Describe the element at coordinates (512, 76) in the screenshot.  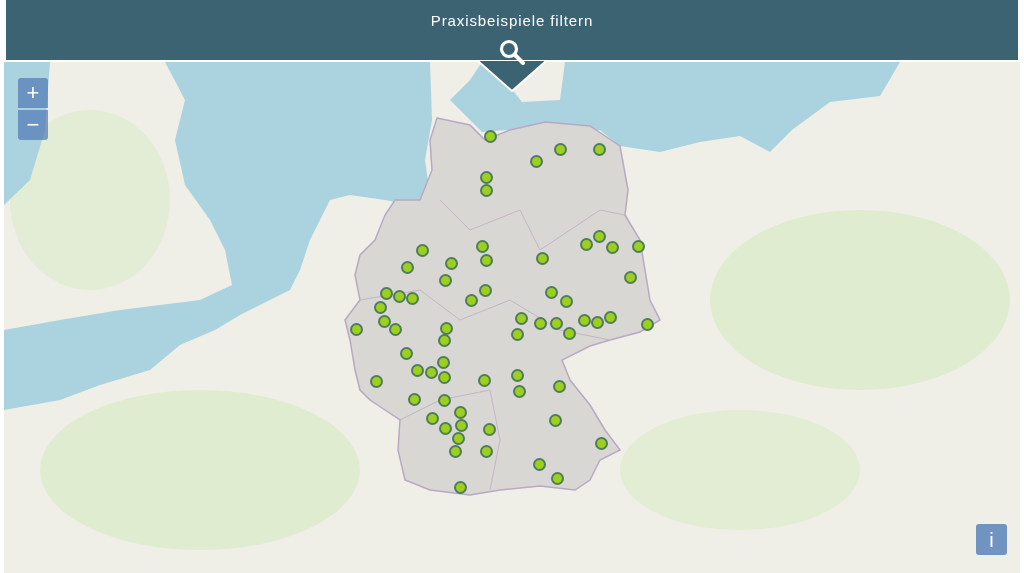
I see `pointer-notch` at that location.